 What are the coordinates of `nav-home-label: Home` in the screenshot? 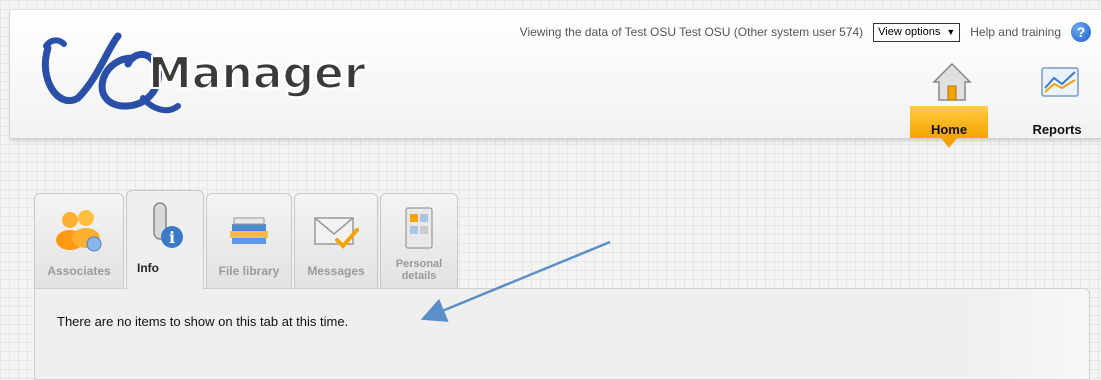 It's located at (949, 129).